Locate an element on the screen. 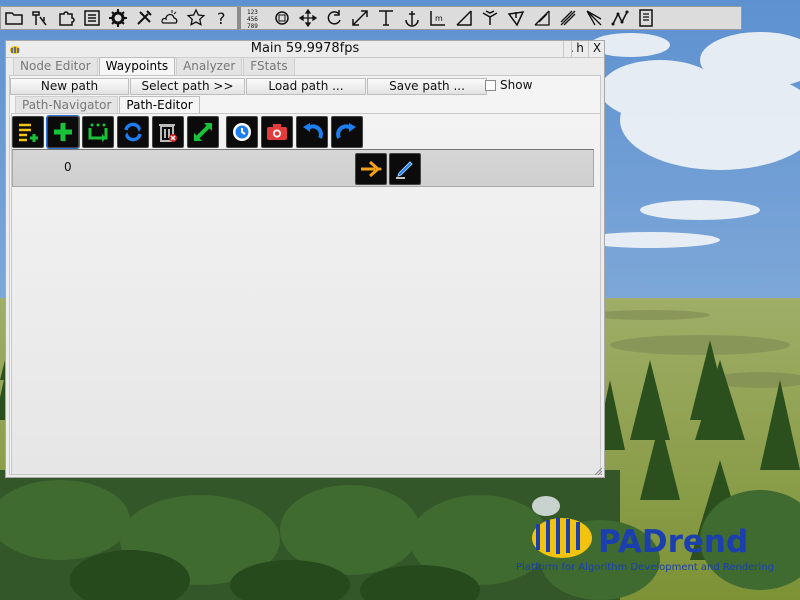 The width and height of the screenshot is (800, 600). svg-text: 789 is located at coordinates (252, 25).